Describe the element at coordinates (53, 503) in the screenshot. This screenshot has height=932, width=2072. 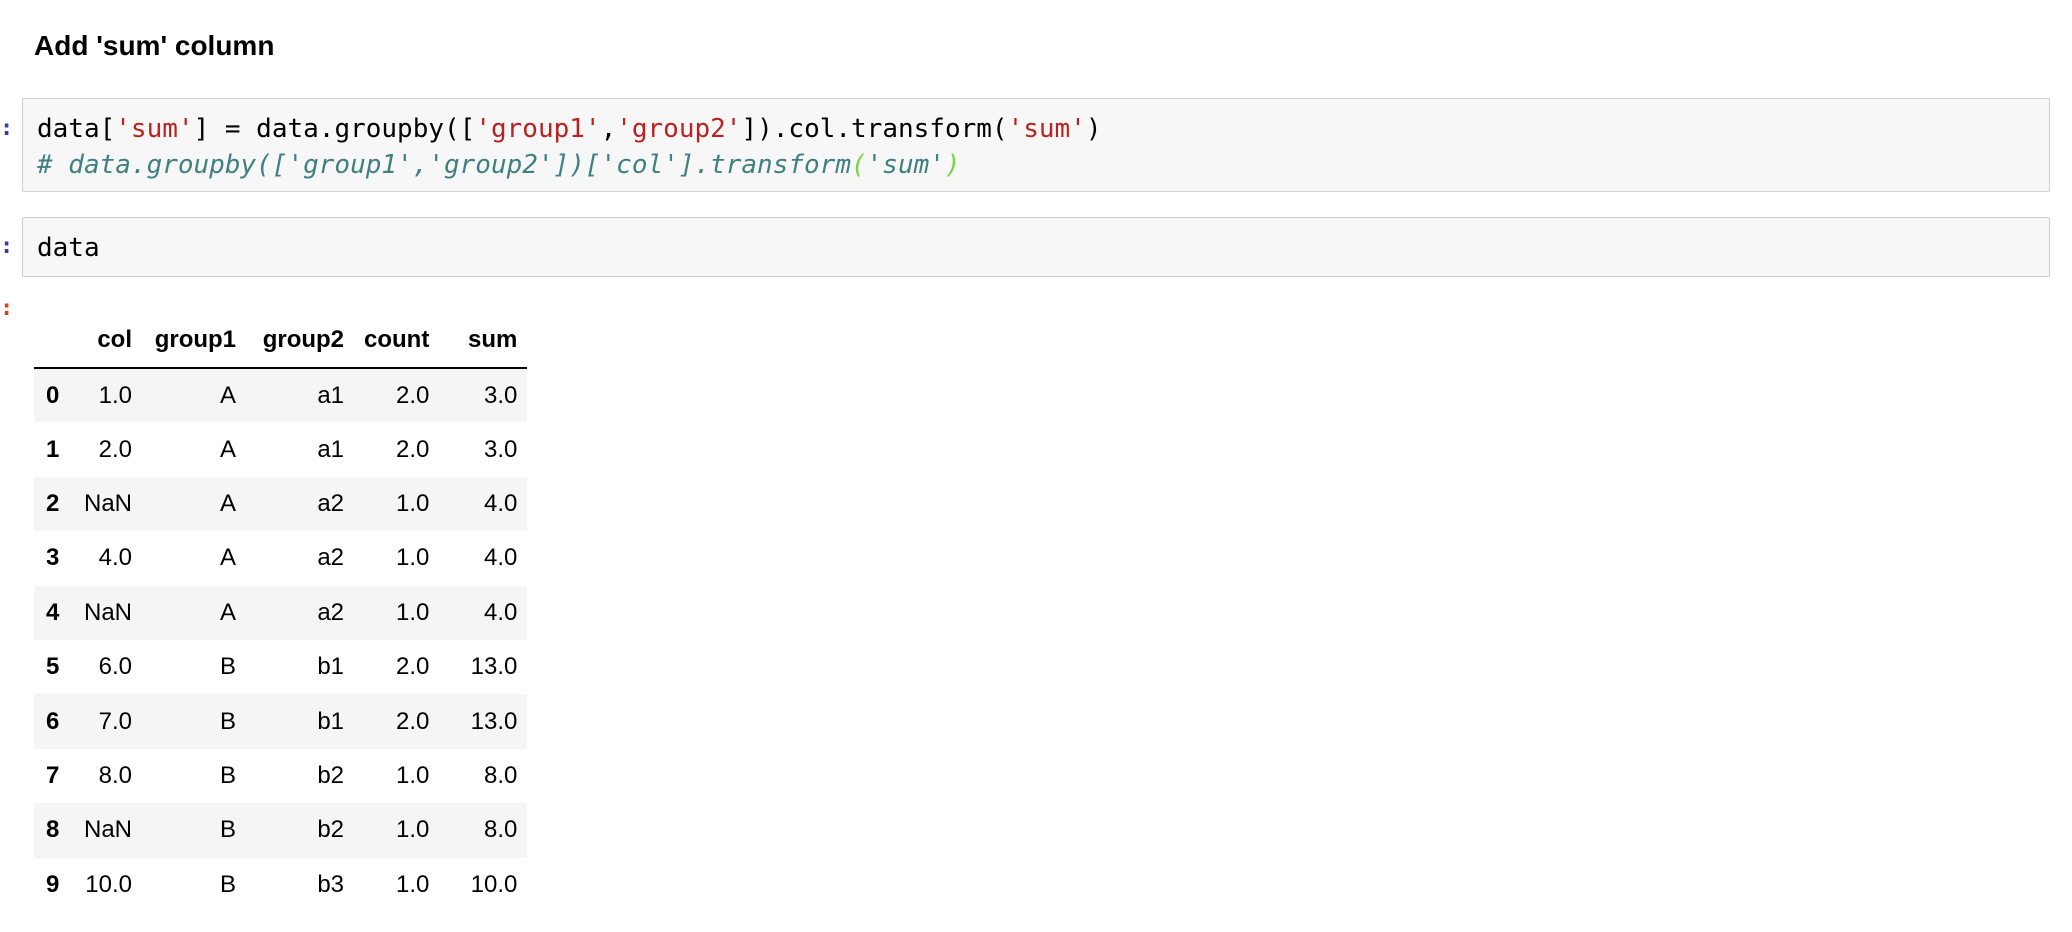
I see `row-index: 2` at that location.